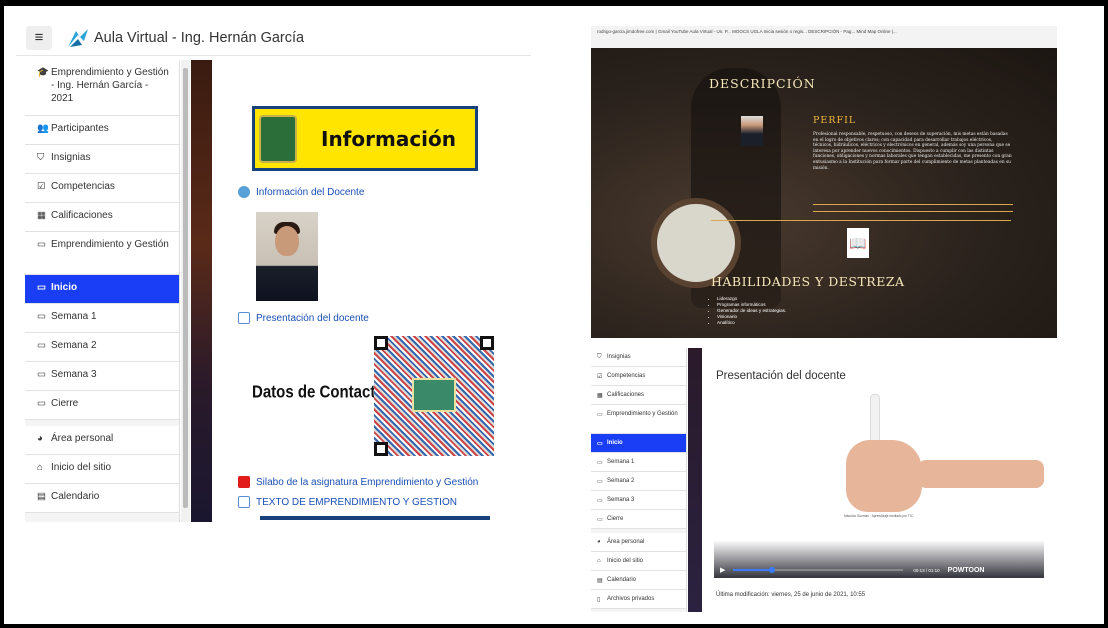  What do you see at coordinates (310, 192) in the screenshot?
I see `link-label: Información del Docente` at bounding box center [310, 192].